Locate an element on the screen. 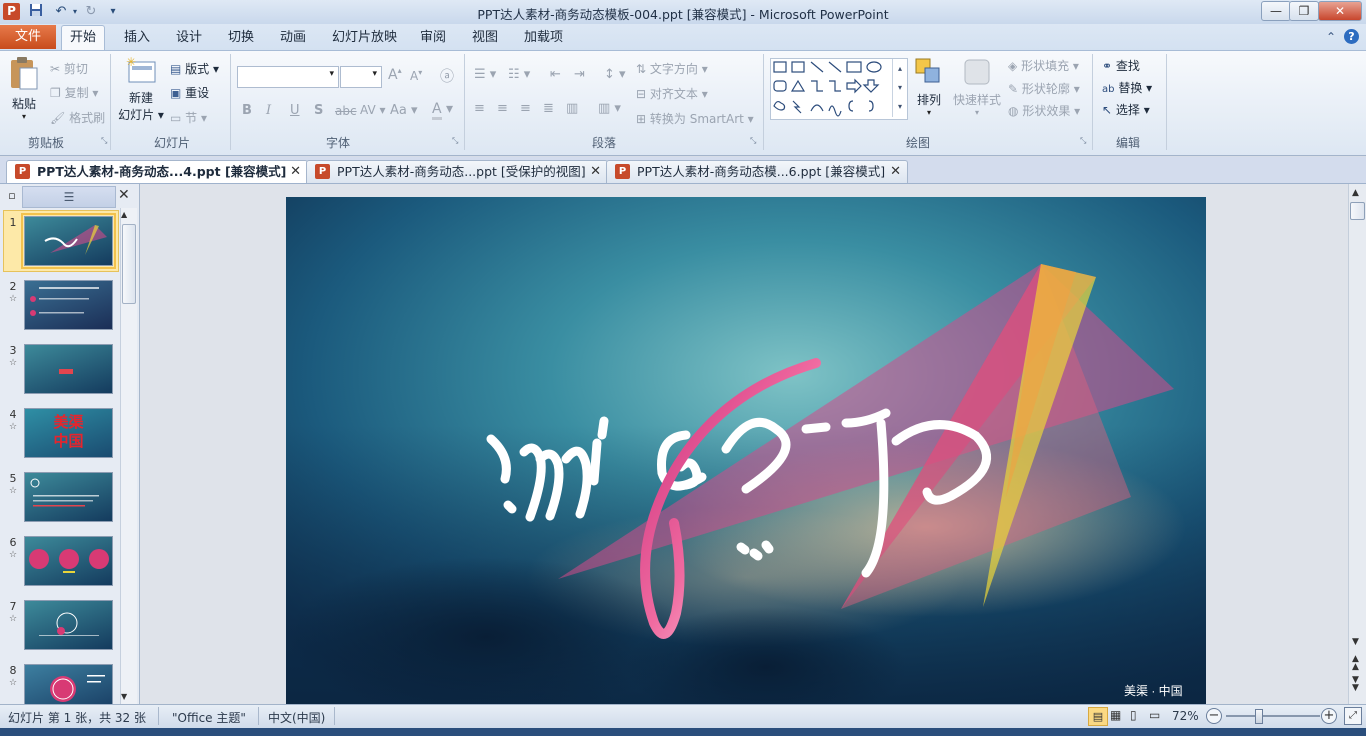 This screenshot has width=1366, height=736. slideshow-view-icon: ▭ is located at coordinates (1154, 715).